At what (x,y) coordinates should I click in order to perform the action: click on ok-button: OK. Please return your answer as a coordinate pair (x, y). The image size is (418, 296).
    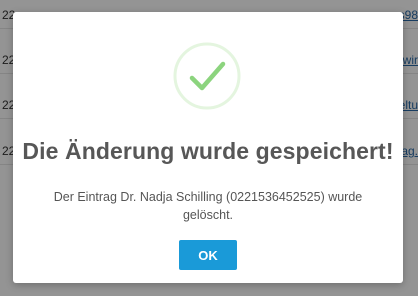
    Looking at the image, I should click on (208, 255).